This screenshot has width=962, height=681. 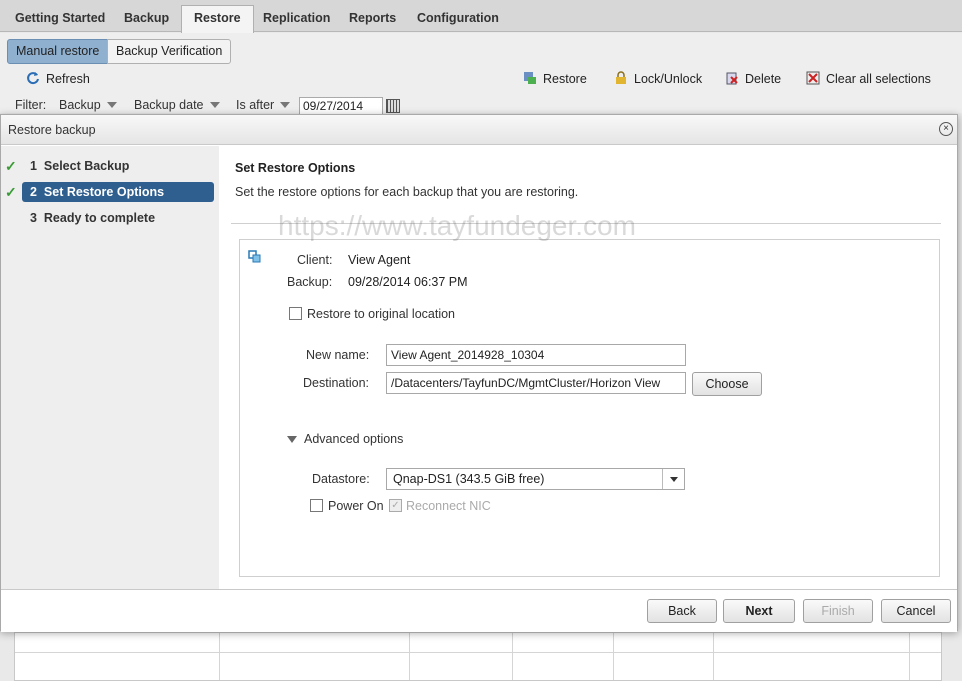 What do you see at coordinates (33, 218) in the screenshot?
I see `step-number: 3` at bounding box center [33, 218].